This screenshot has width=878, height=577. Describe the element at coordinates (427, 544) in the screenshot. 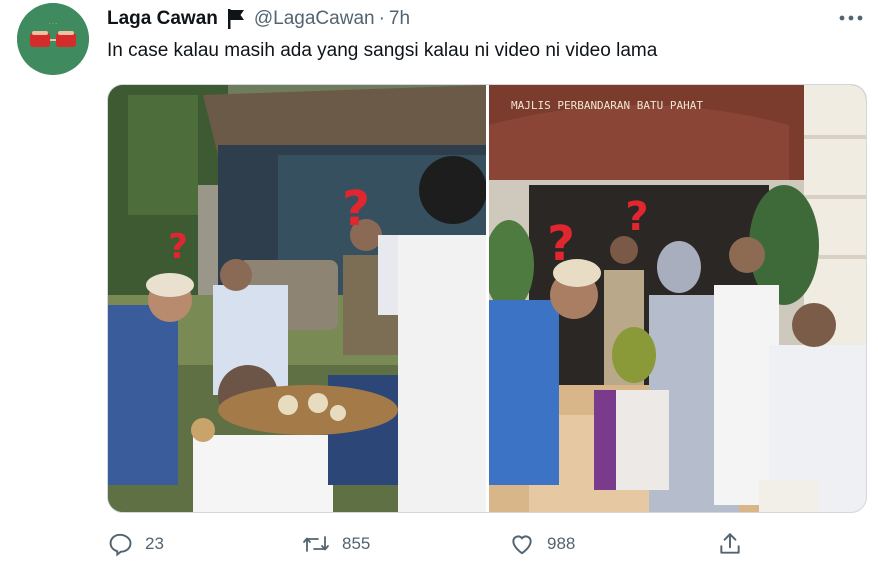

I see `tweet-actions: 23 855 988` at that location.